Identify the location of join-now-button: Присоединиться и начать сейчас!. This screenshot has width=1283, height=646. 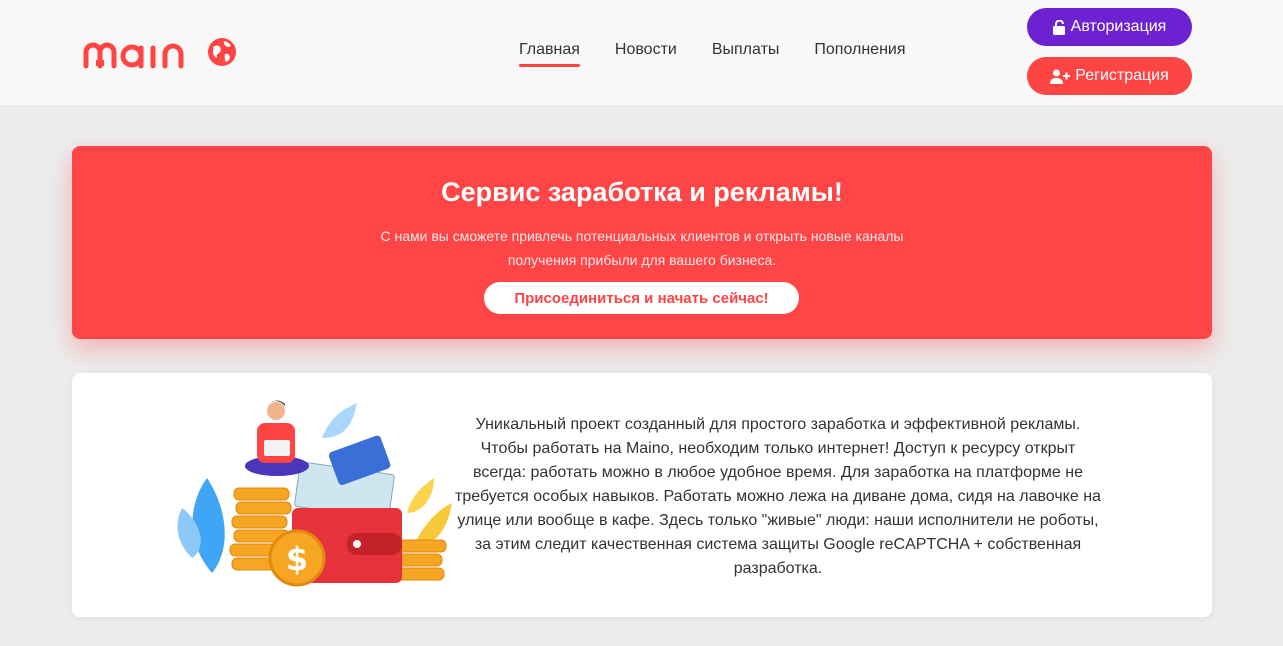
(641, 298).